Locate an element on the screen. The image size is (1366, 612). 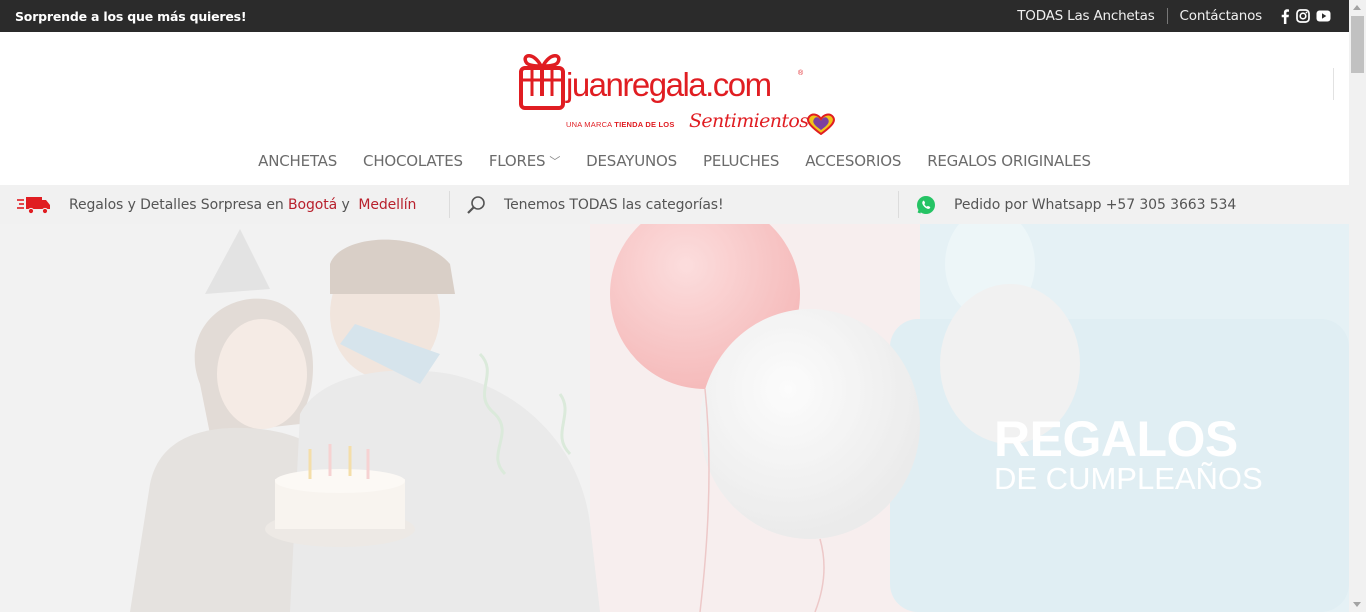
hero-subtitle: DE CUMPLEAÑOS is located at coordinates (1128, 478).